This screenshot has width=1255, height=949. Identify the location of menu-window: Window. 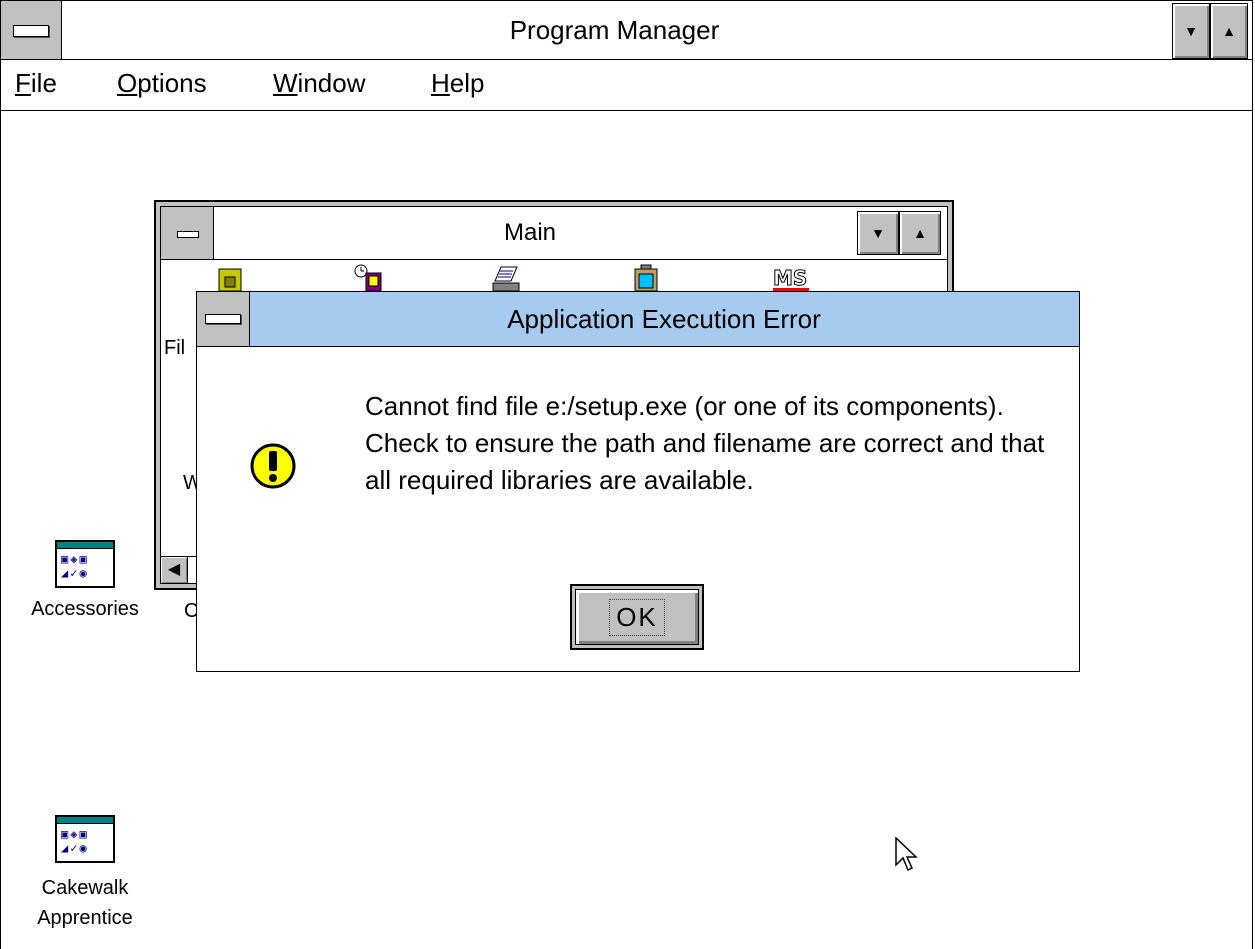
(319, 85).